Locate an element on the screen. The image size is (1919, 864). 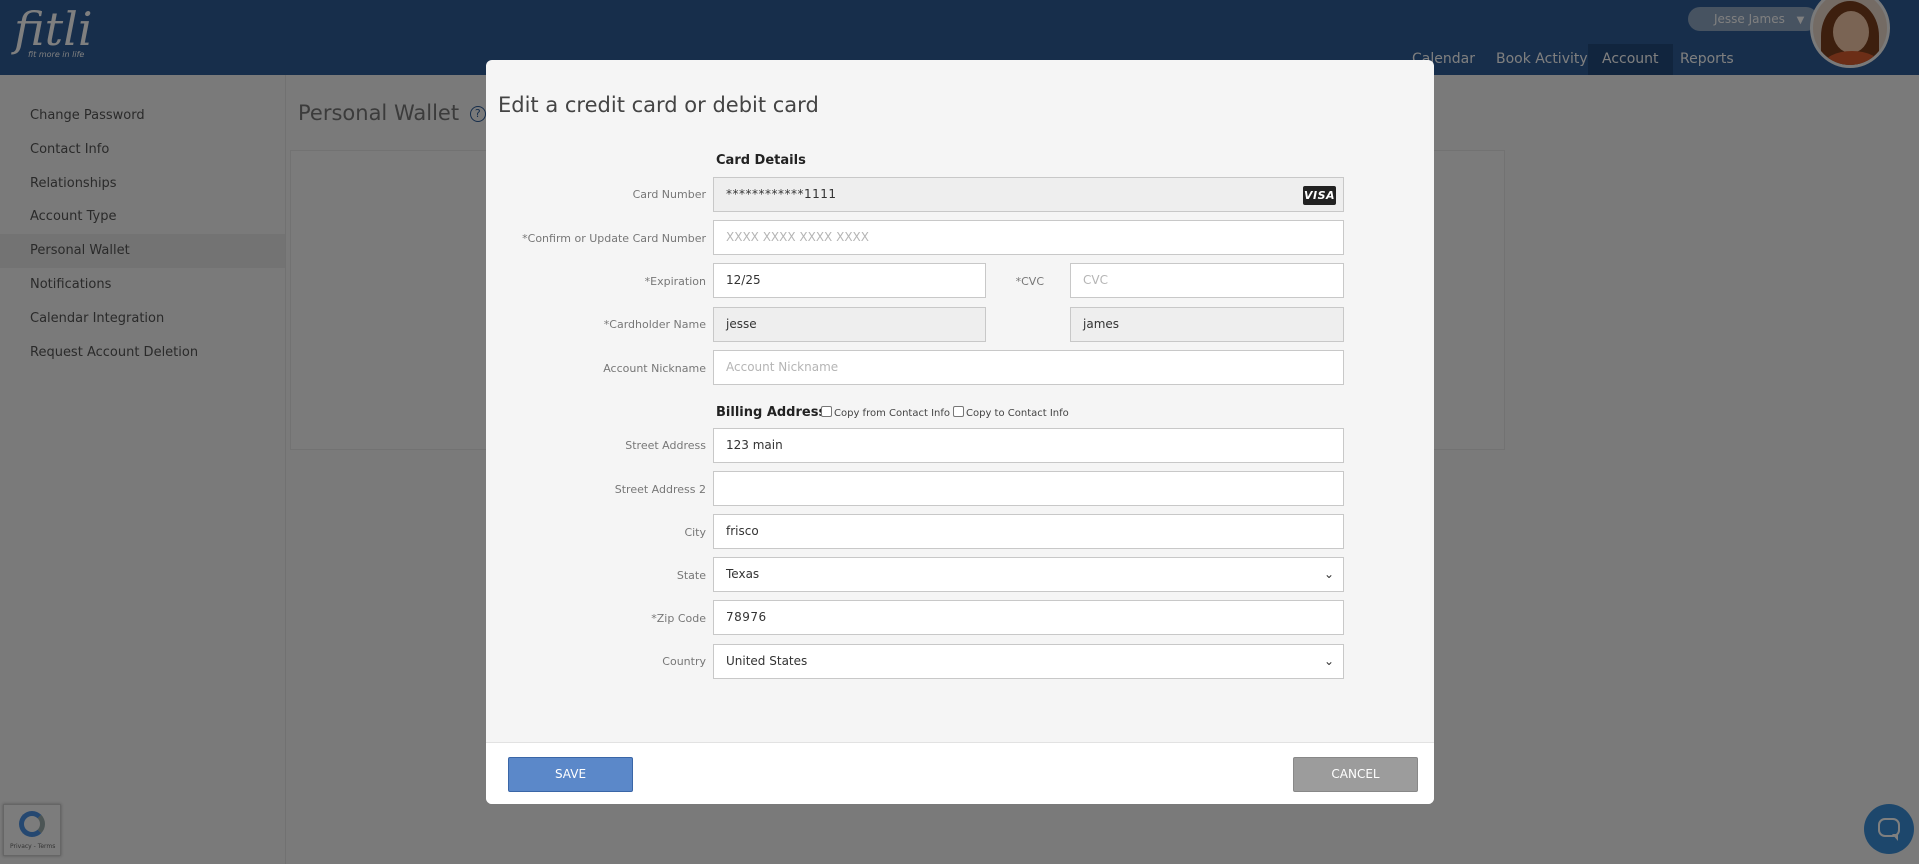
zip-input: 78976 is located at coordinates (1028, 617).